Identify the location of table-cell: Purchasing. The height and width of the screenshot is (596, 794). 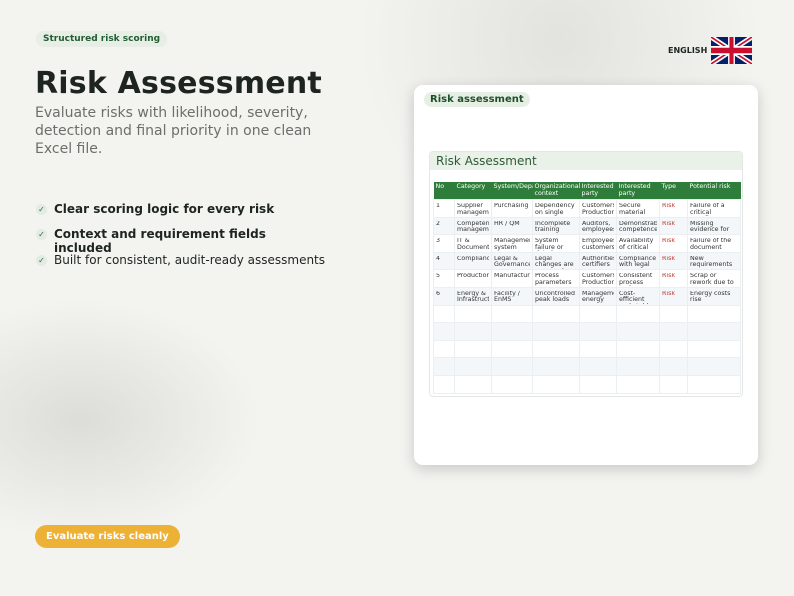
(512, 208).